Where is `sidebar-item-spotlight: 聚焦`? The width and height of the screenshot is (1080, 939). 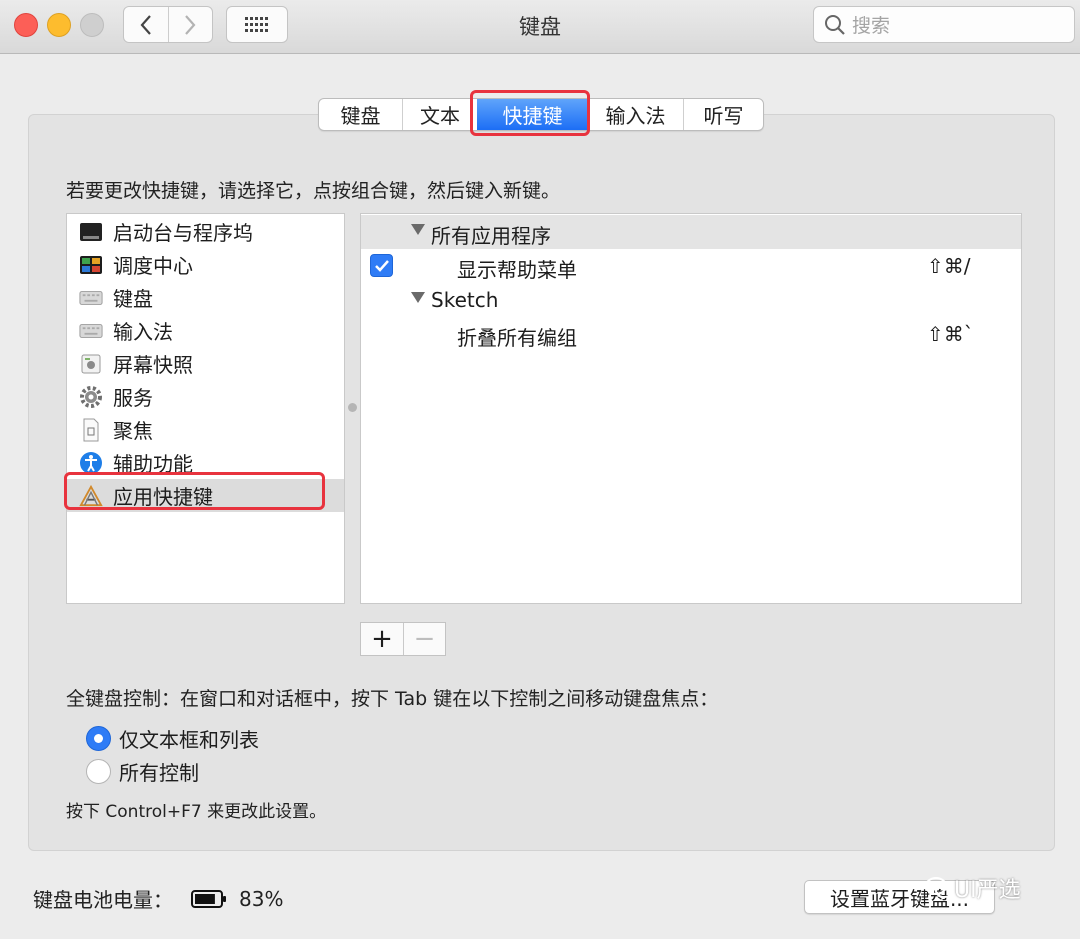
sidebar-item-spotlight: 聚焦 is located at coordinates (205, 429).